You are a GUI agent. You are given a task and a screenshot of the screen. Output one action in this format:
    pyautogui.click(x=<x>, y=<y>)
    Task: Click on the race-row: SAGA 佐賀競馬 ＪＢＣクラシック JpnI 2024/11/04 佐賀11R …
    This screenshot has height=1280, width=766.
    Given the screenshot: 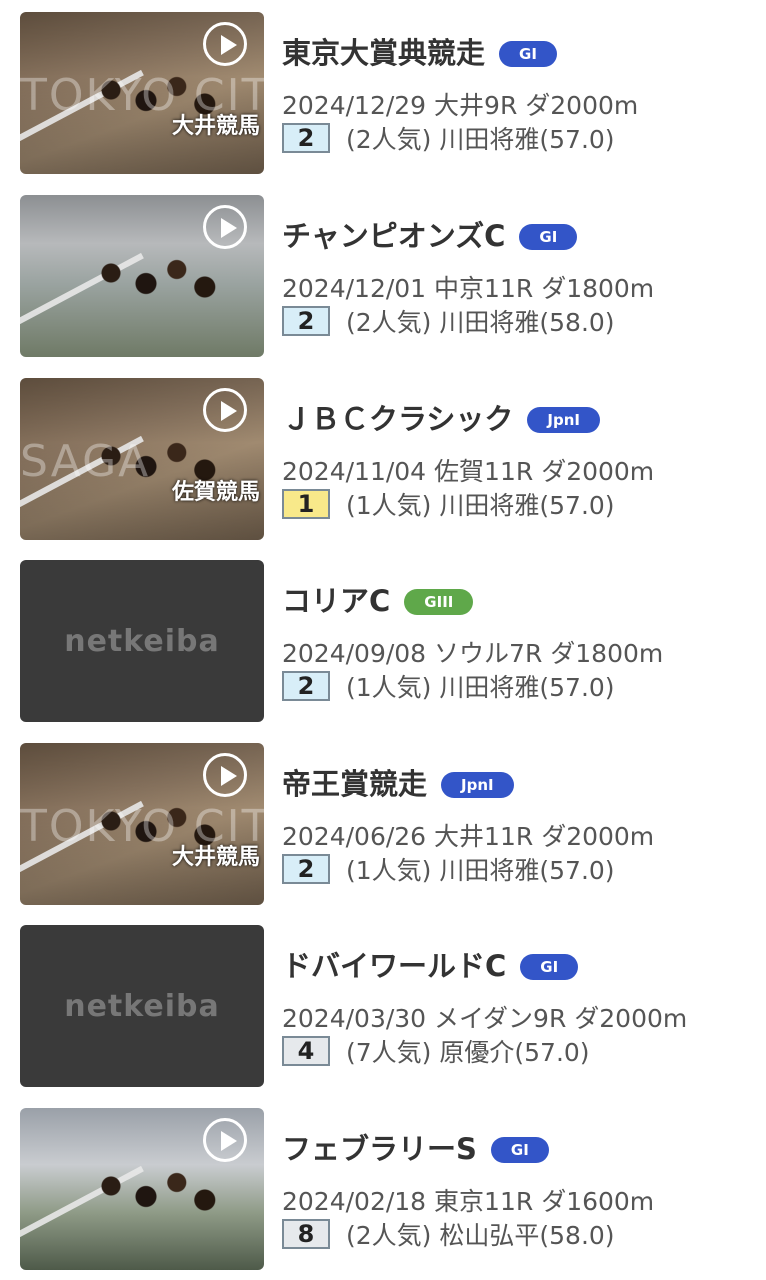 What is the action you would take?
    pyautogui.click(x=383, y=460)
    